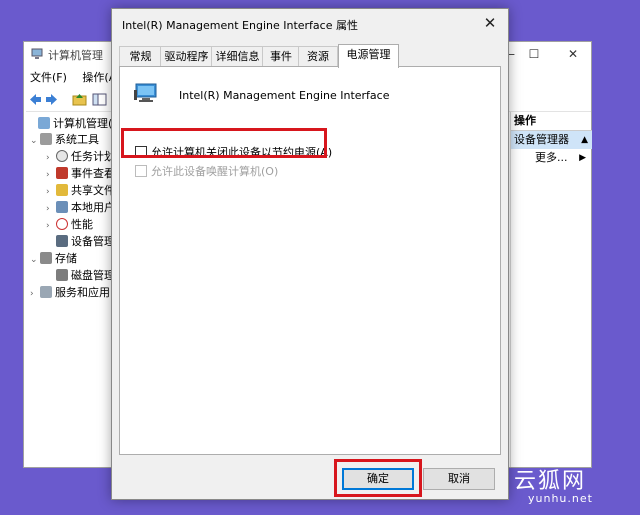  What do you see at coordinates (459, 479) in the screenshot?
I see `cancel-button: 取消` at bounding box center [459, 479].